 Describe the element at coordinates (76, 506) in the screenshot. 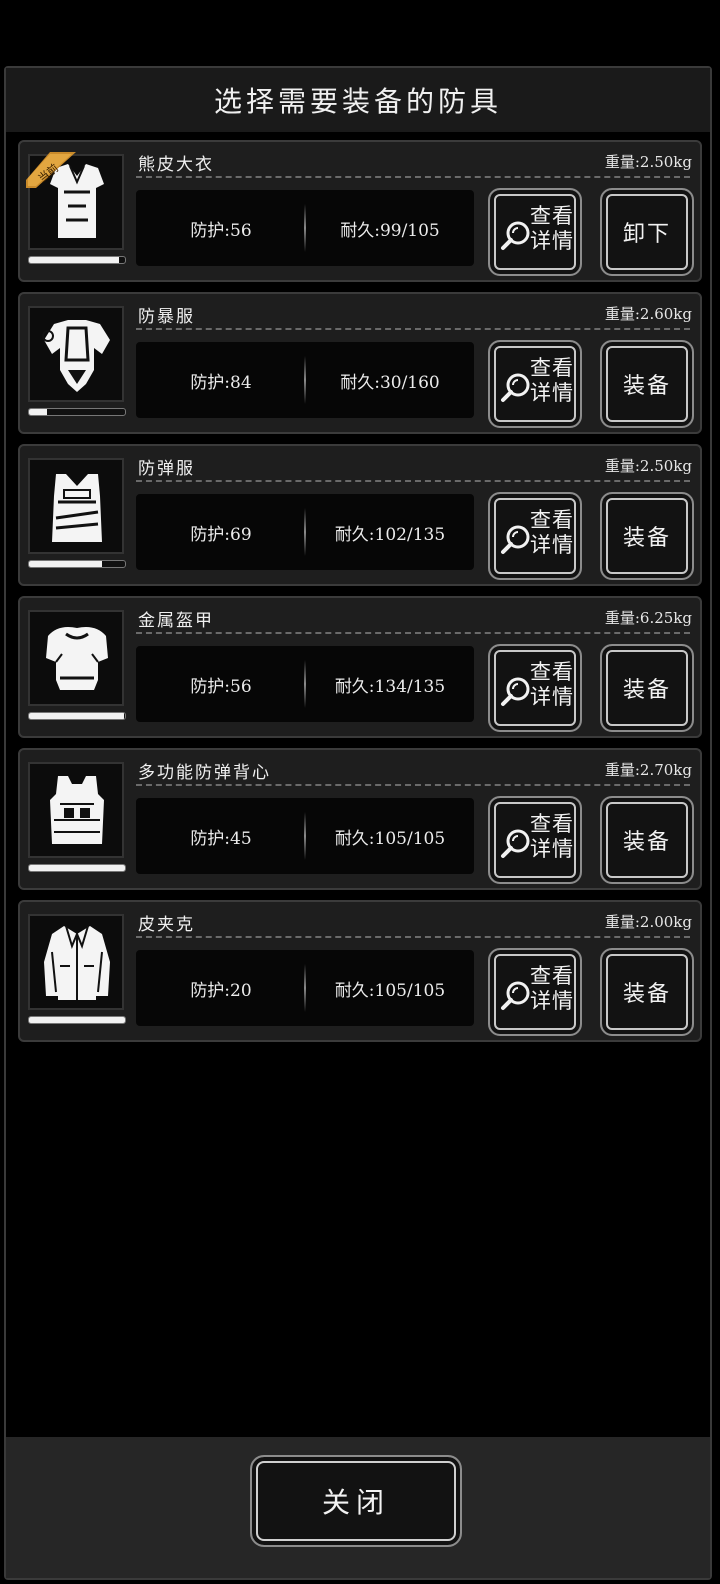

I see `bulletproof-vest-icon` at that location.